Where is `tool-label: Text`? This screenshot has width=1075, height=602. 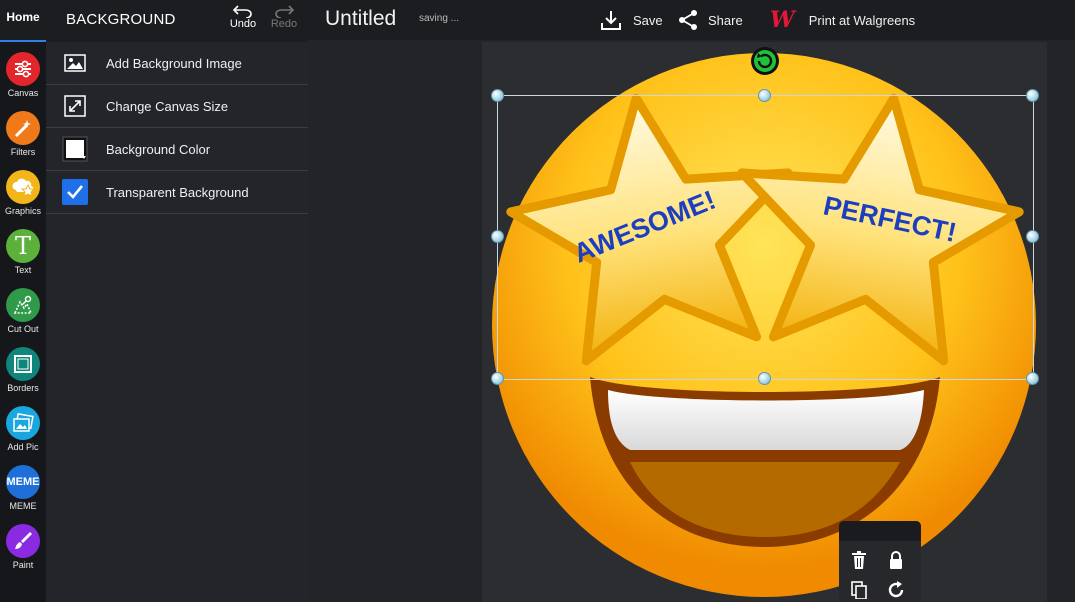 tool-label: Text is located at coordinates (23, 270).